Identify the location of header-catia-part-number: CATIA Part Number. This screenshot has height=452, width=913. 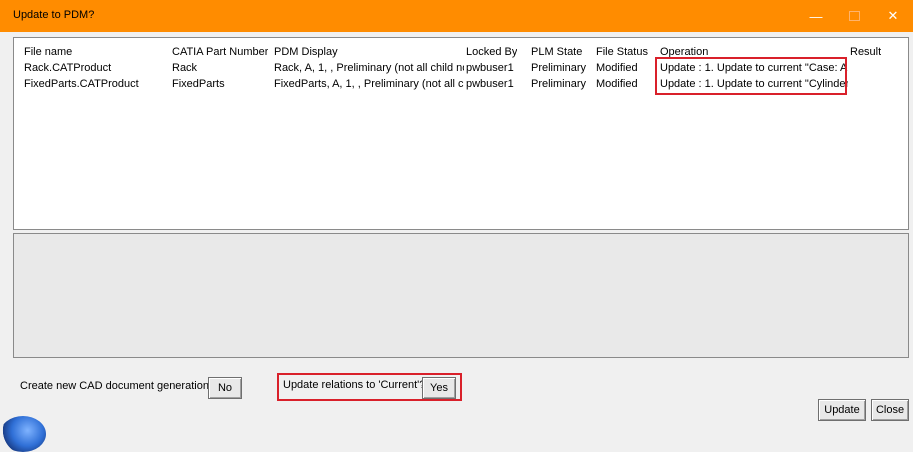
(220, 52).